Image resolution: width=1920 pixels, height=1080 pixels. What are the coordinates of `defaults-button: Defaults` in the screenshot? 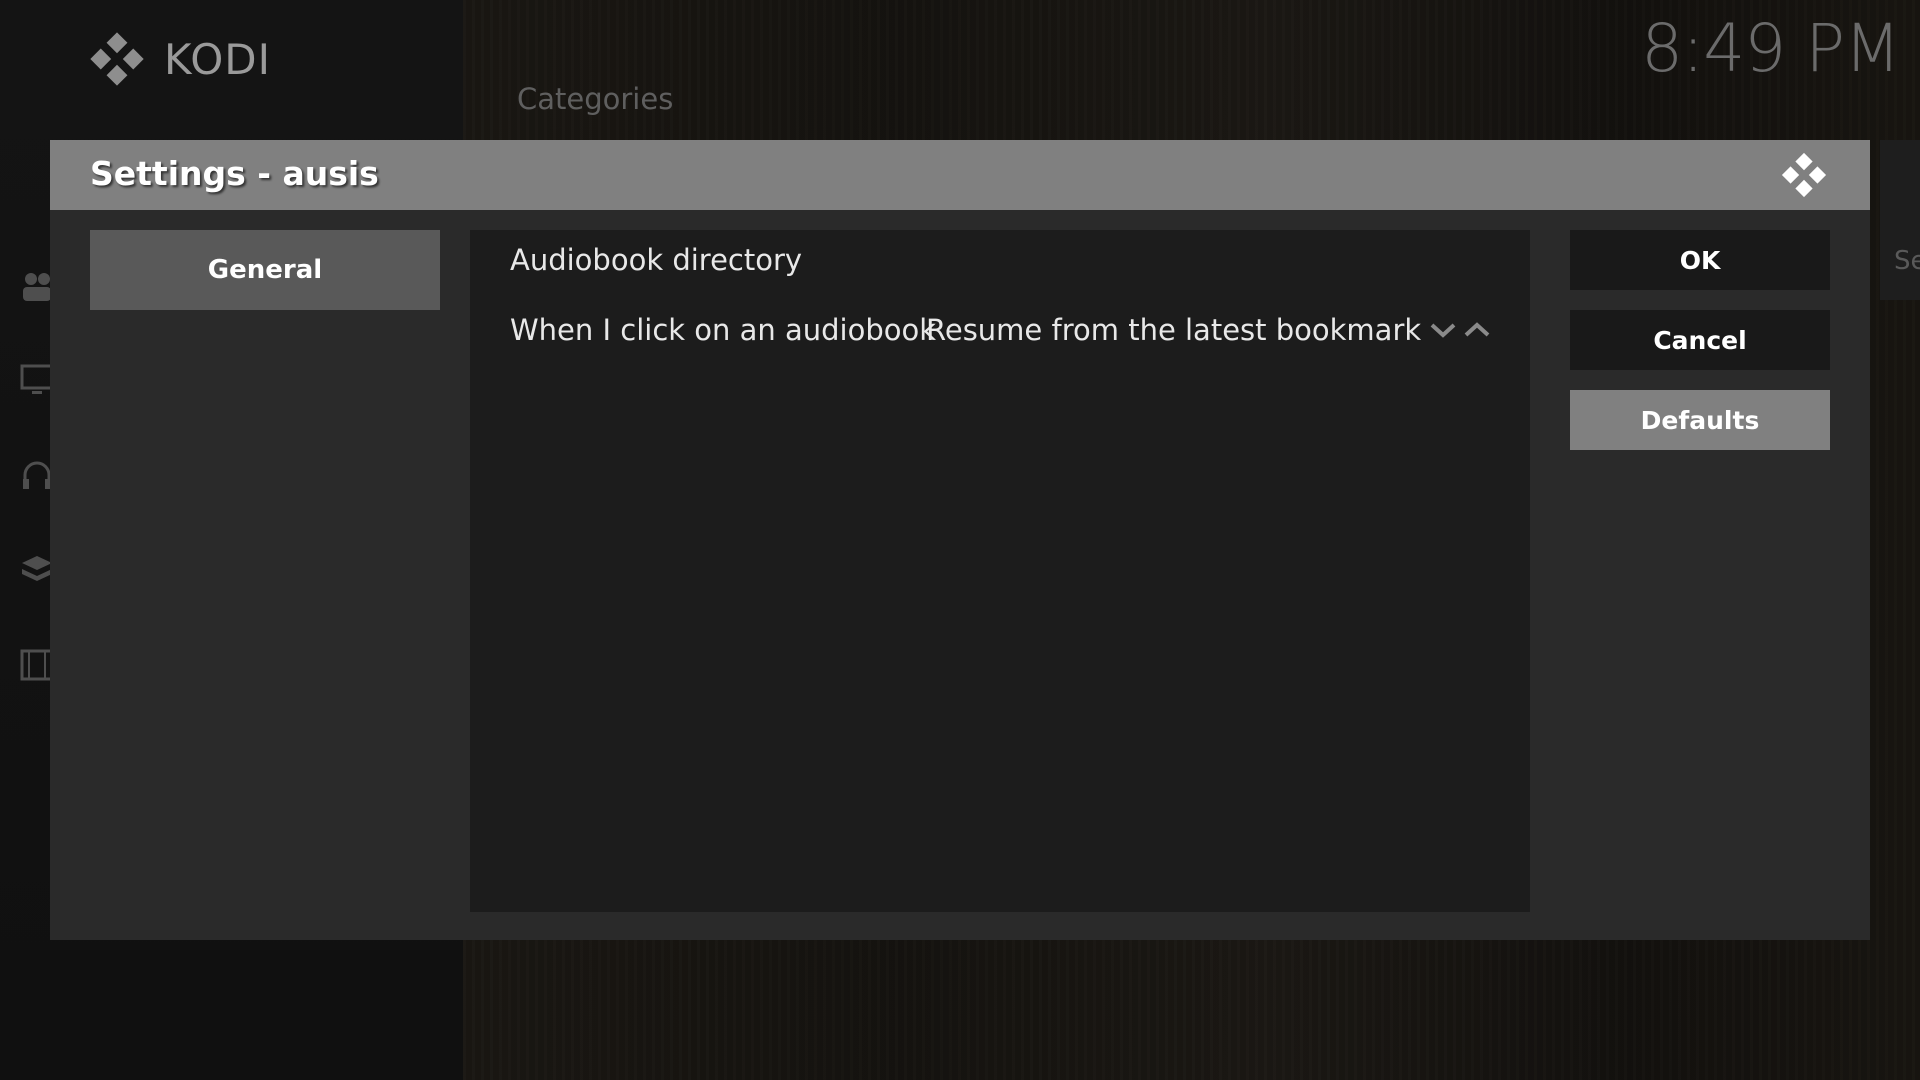 It's located at (1700, 420).